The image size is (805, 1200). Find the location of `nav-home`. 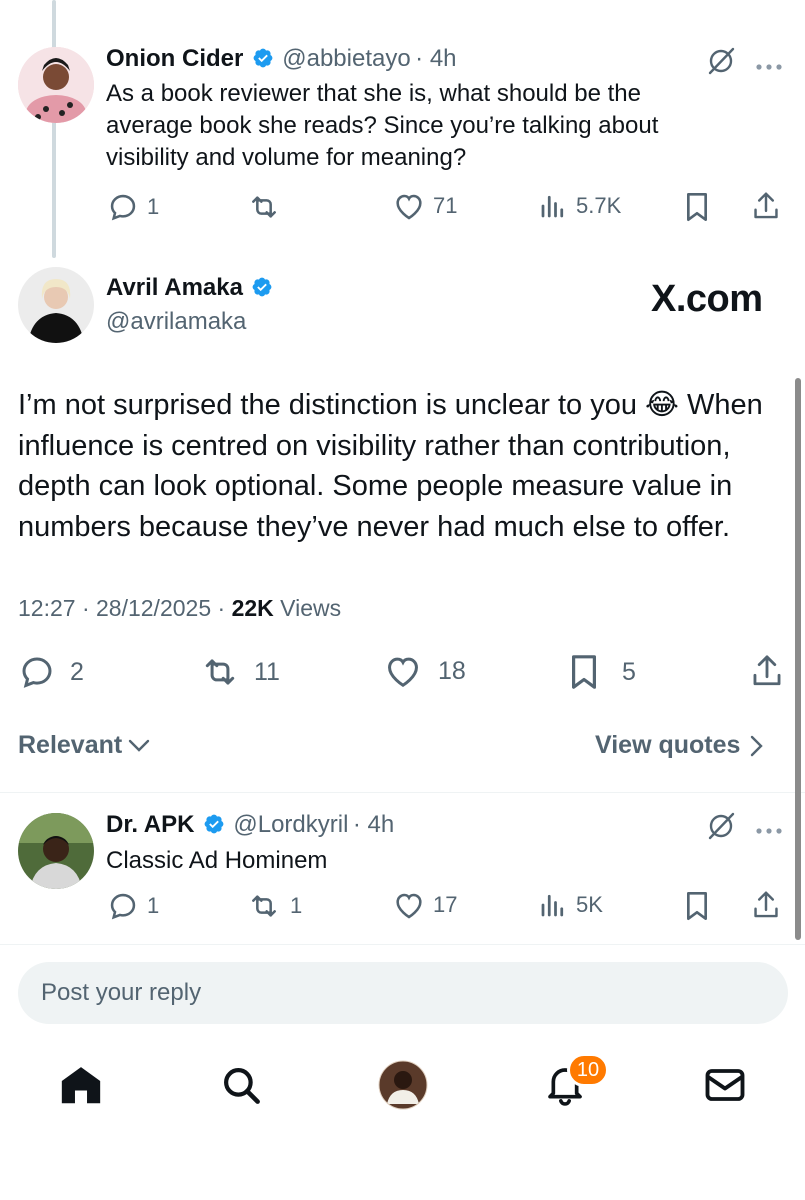

nav-home is located at coordinates (81, 1085).